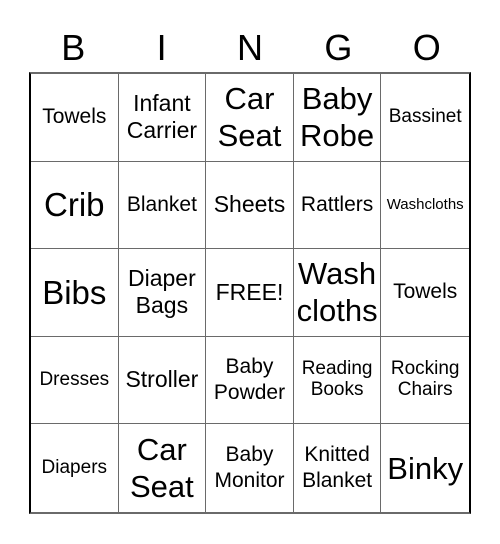 This screenshot has height=544, width=500. I want to click on cell-label: Sheets, so click(249, 204).